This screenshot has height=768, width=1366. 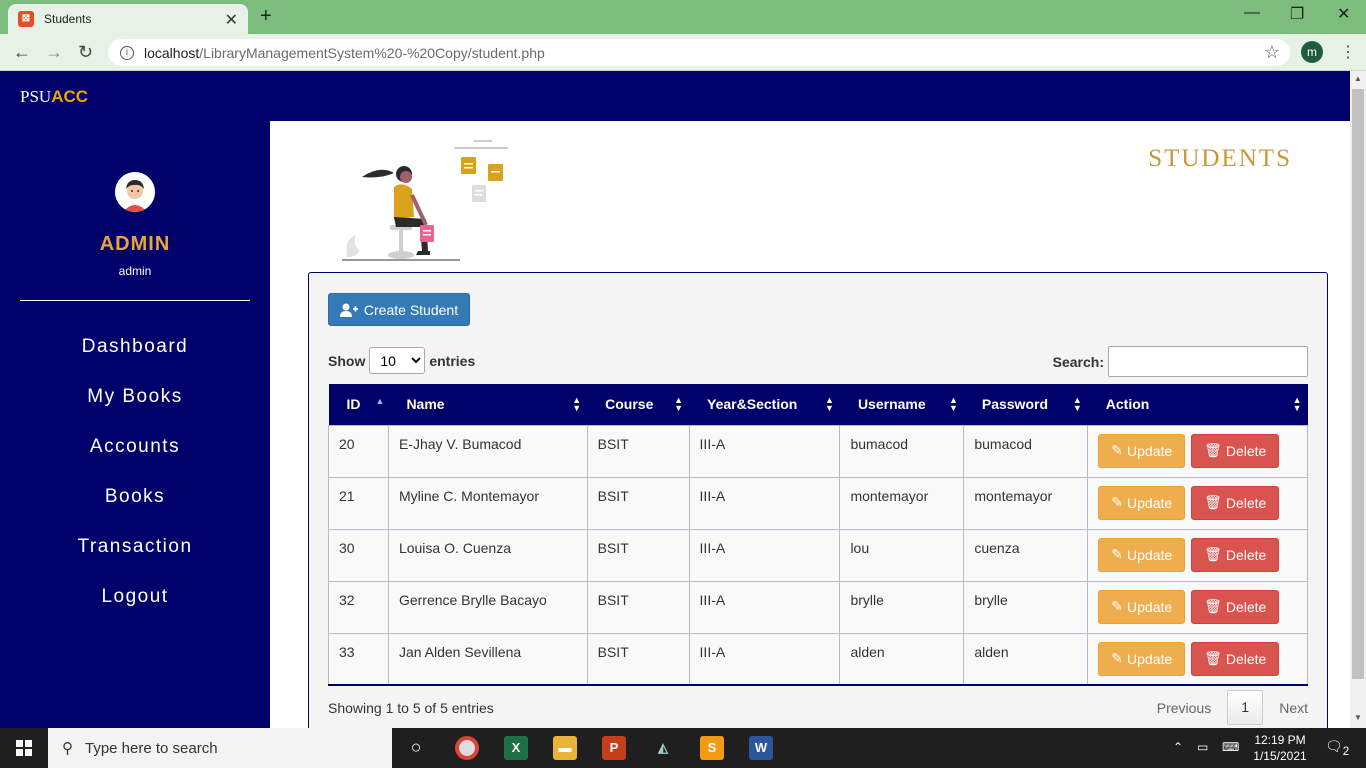 I want to click on table-info: Showing 1 to 5 of 5 entries, so click(x=411, y=708).